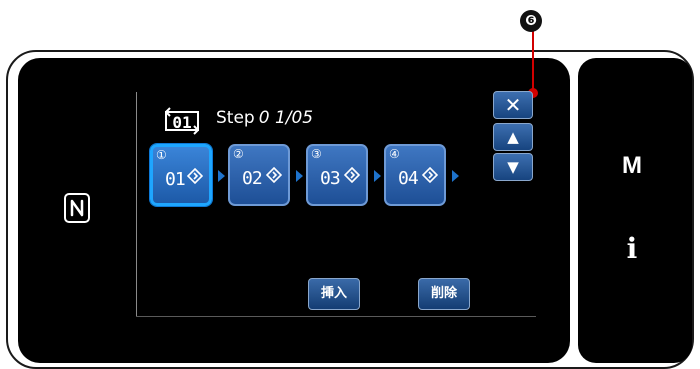 The height and width of the screenshot is (369, 700). Describe the element at coordinates (334, 294) in the screenshot. I see `insert-button: 挿入` at that location.